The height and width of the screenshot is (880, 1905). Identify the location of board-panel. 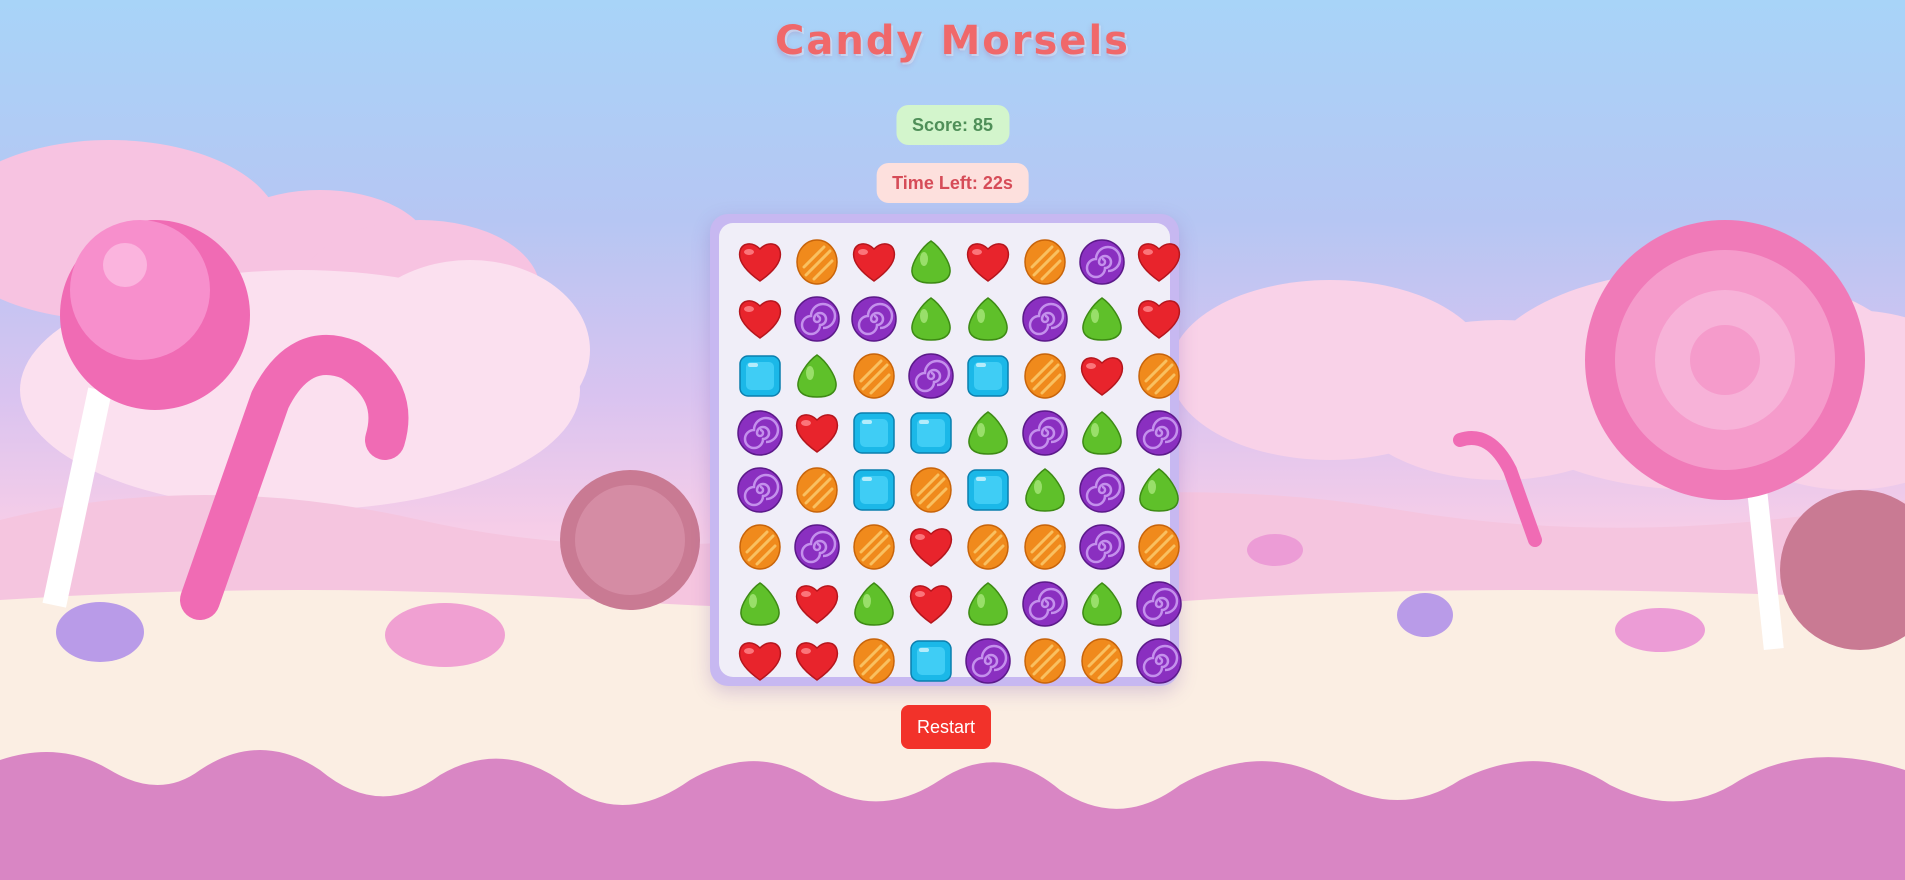
(950, 453).